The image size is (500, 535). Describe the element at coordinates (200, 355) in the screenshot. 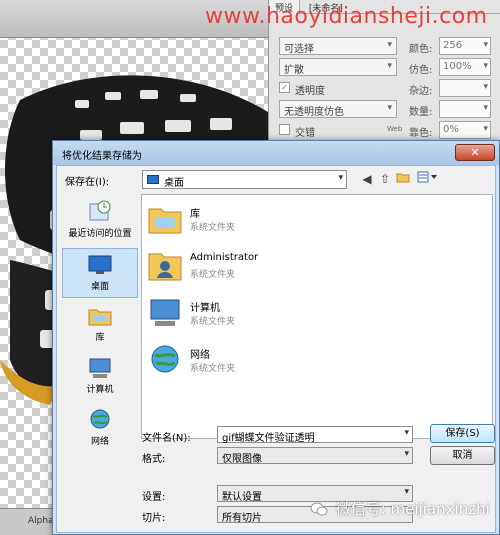

I see `file-name: 网络` at that location.